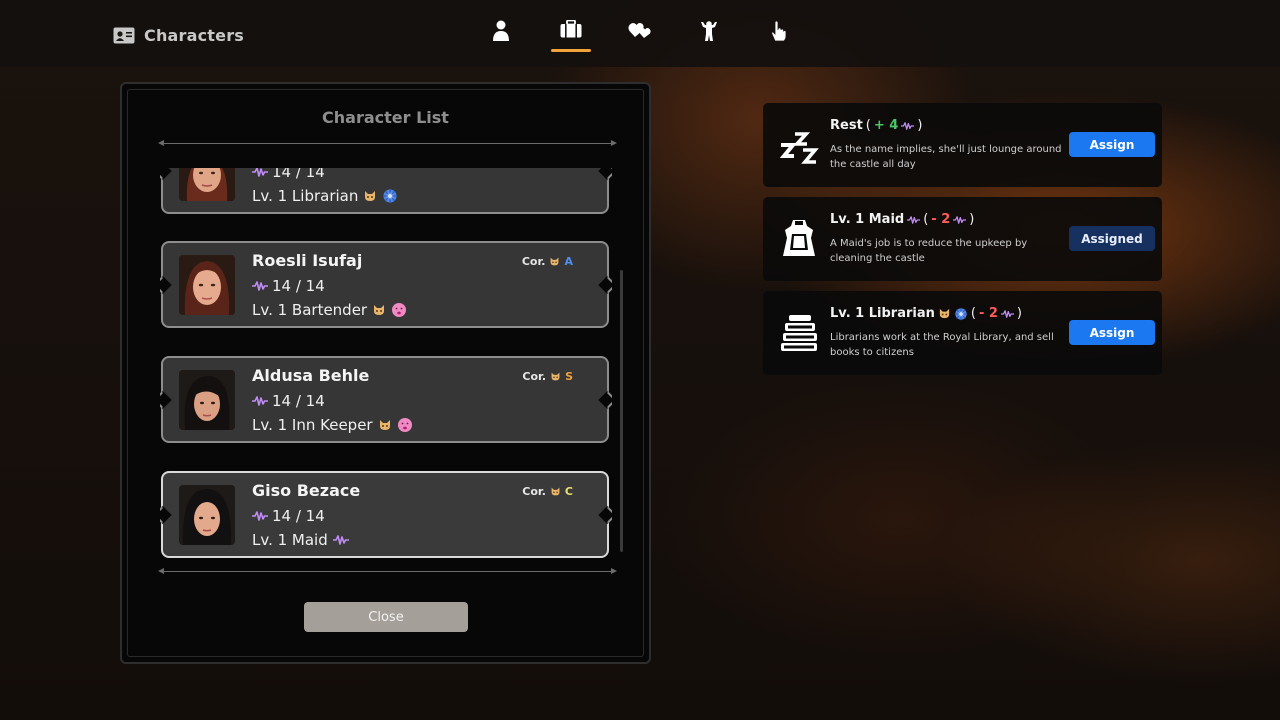  I want to click on corruption-grade: S, so click(569, 376).